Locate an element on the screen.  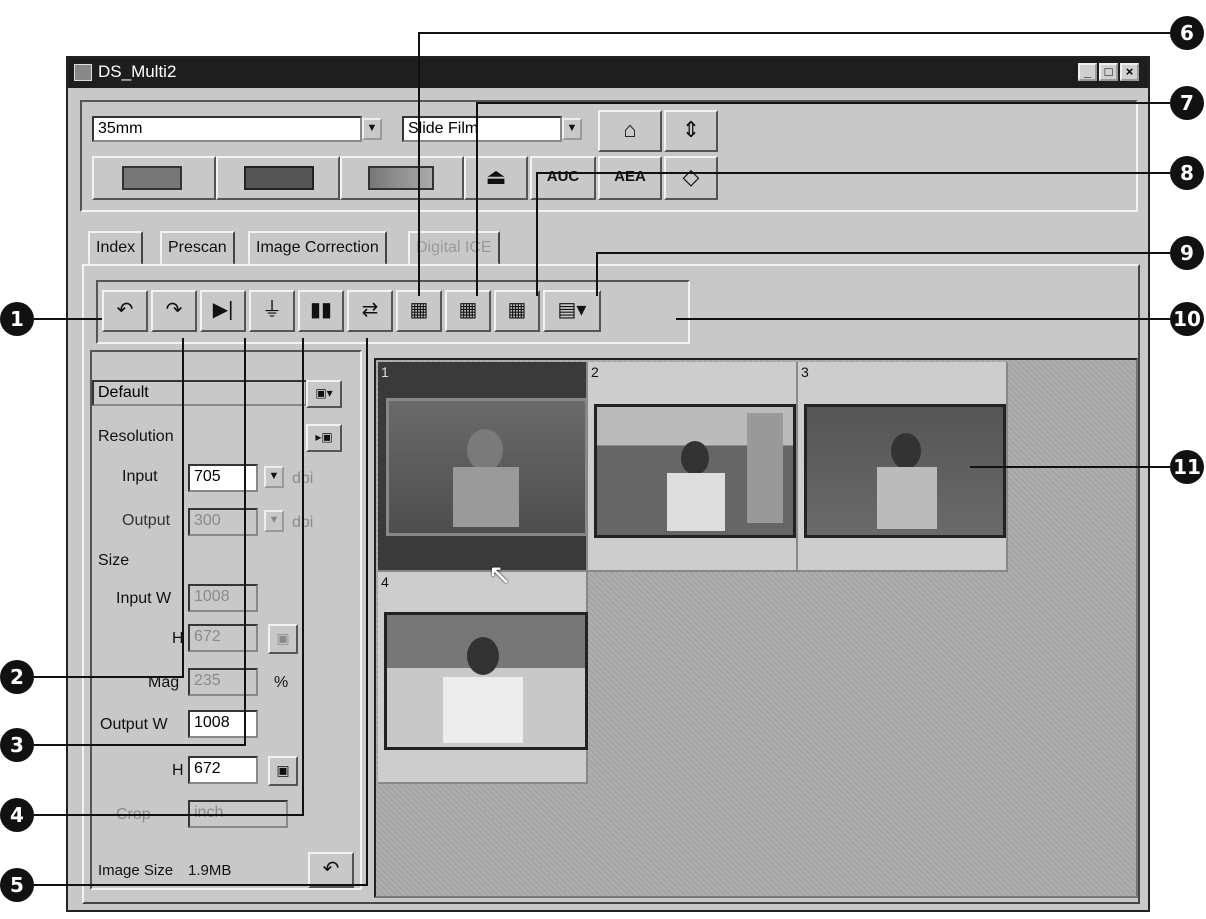
ae-lock-button: AEA is located at coordinates (630, 178).